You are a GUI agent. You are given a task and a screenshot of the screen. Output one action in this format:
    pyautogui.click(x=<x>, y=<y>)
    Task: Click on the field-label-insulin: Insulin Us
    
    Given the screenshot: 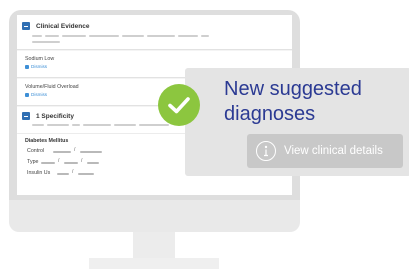 What is the action you would take?
    pyautogui.click(x=39, y=173)
    